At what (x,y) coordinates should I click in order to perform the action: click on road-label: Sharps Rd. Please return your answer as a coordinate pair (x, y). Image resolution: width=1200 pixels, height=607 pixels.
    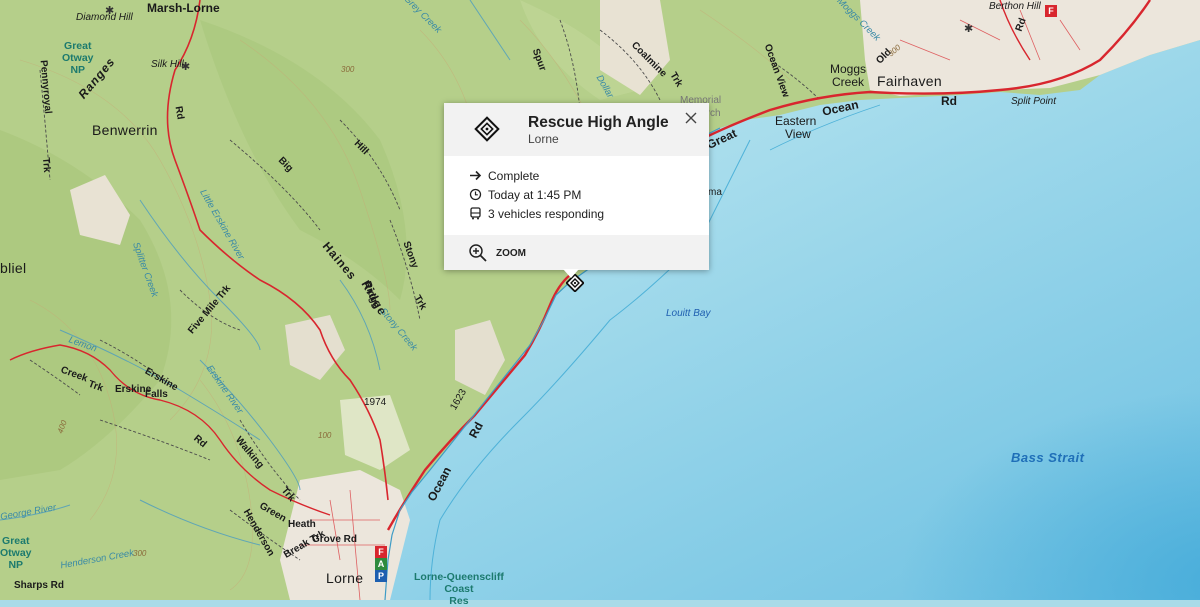
    Looking at the image, I should click on (39, 585).